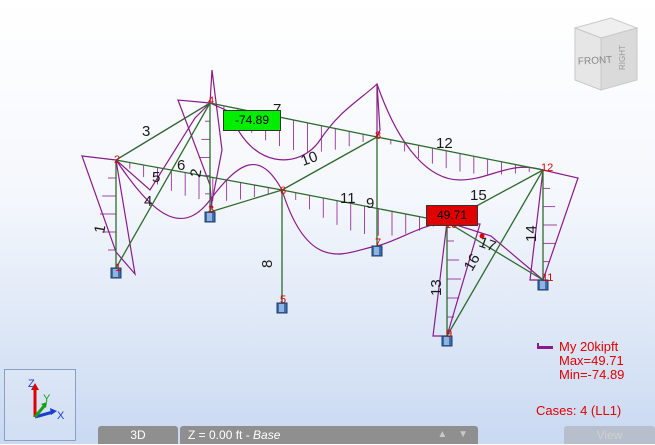 Image resolution: width=655 pixels, height=445 pixels. What do you see at coordinates (146, 131) in the screenshot?
I see `member-label-3: 3` at bounding box center [146, 131].